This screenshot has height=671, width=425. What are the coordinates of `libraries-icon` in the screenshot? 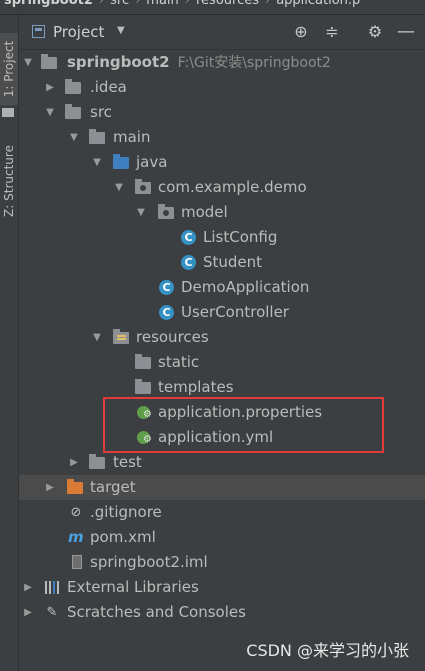 It's located at (53, 588).